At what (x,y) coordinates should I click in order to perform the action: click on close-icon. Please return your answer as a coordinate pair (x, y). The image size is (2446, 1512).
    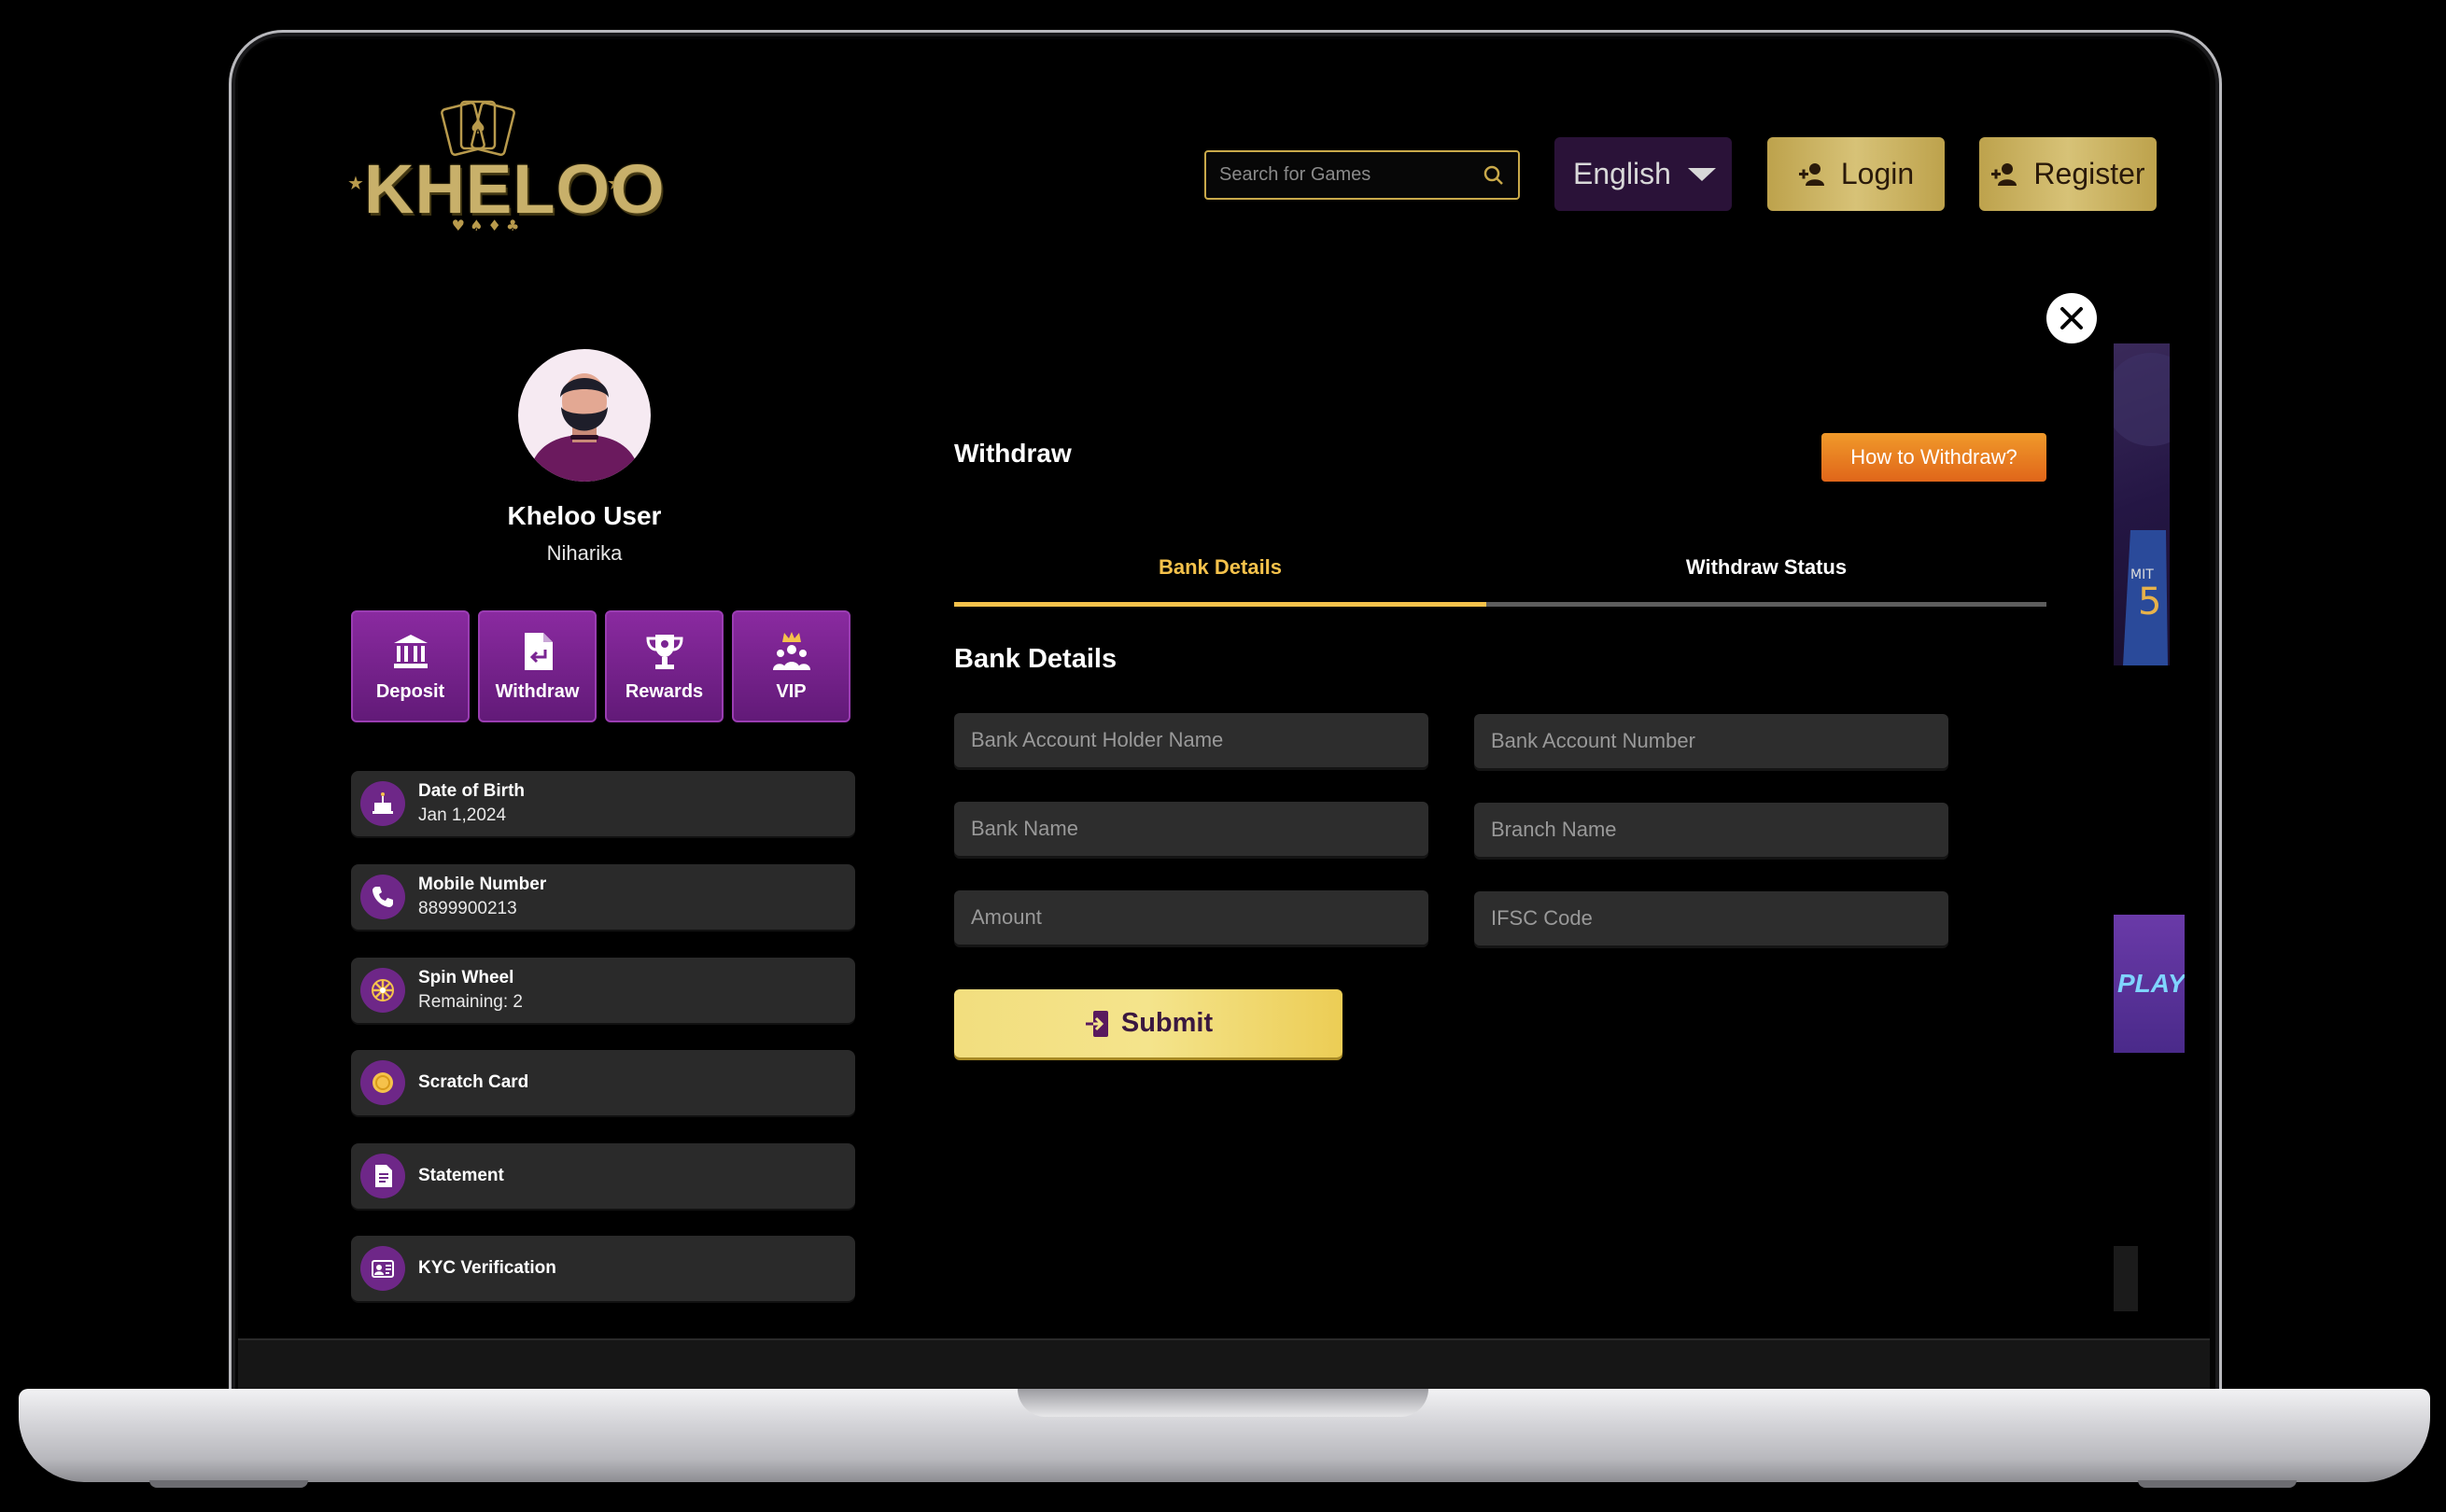
    Looking at the image, I should click on (2072, 318).